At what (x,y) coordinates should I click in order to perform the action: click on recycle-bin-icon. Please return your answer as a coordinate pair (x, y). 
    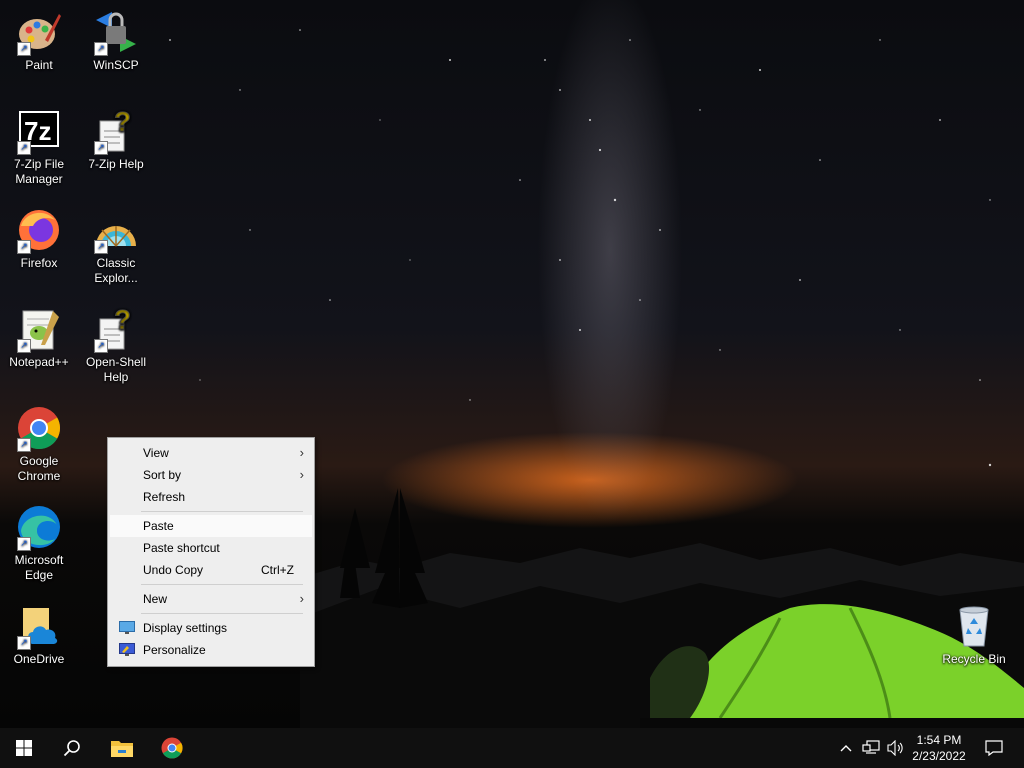
    Looking at the image, I should click on (974, 626).